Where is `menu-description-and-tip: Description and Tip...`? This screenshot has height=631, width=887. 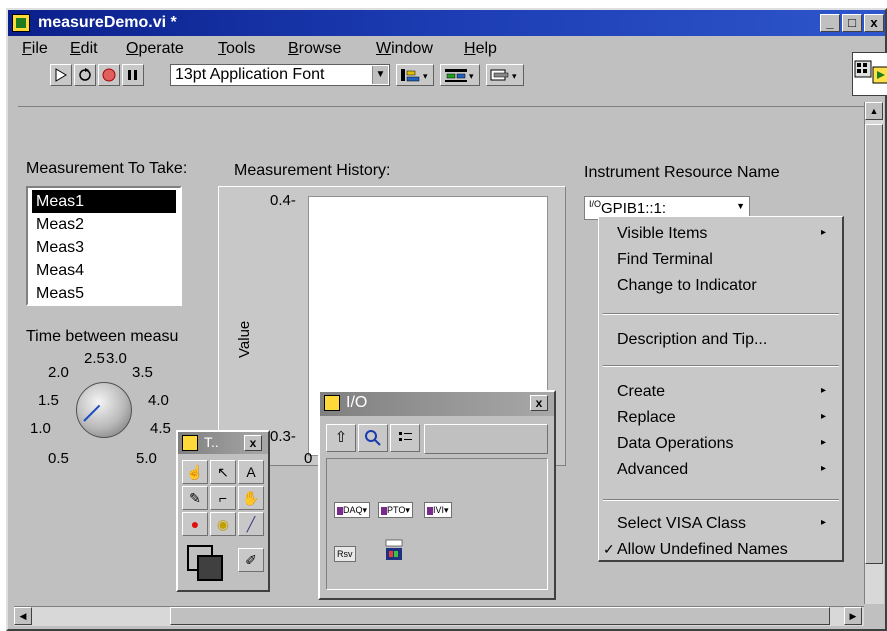 menu-description-and-tip: Description and Tip... is located at coordinates (692, 340).